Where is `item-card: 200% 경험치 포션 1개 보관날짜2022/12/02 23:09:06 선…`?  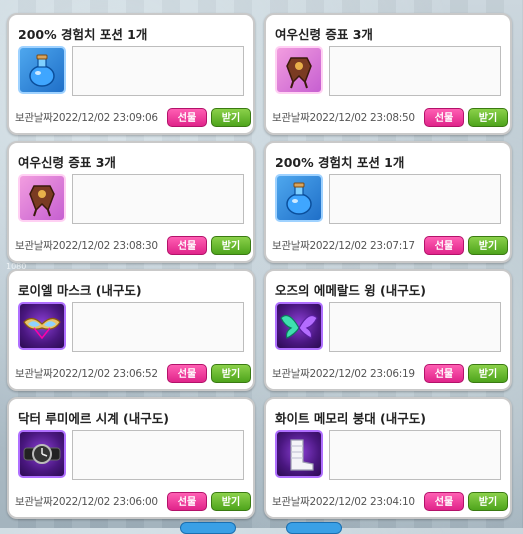 item-card: 200% 경험치 포션 1개 보관날짜2022/12/02 23:09:06 선… is located at coordinates (131, 74).